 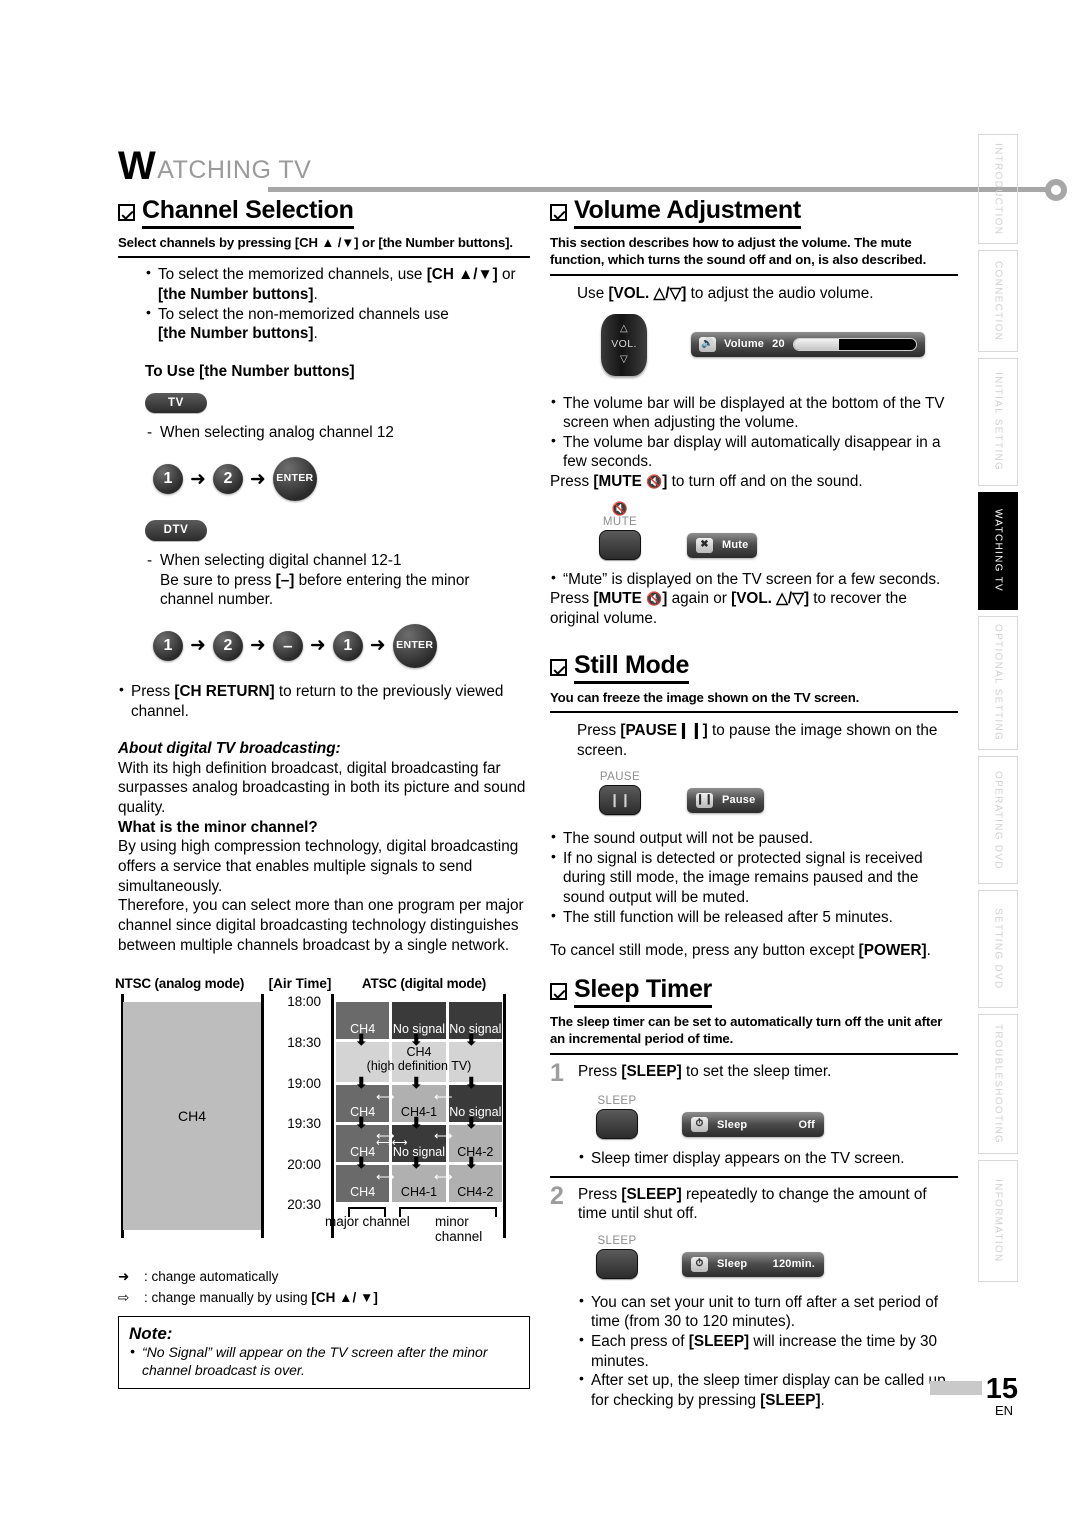 What do you see at coordinates (620, 800) in the screenshot?
I see `pause-key: ❙❙` at bounding box center [620, 800].